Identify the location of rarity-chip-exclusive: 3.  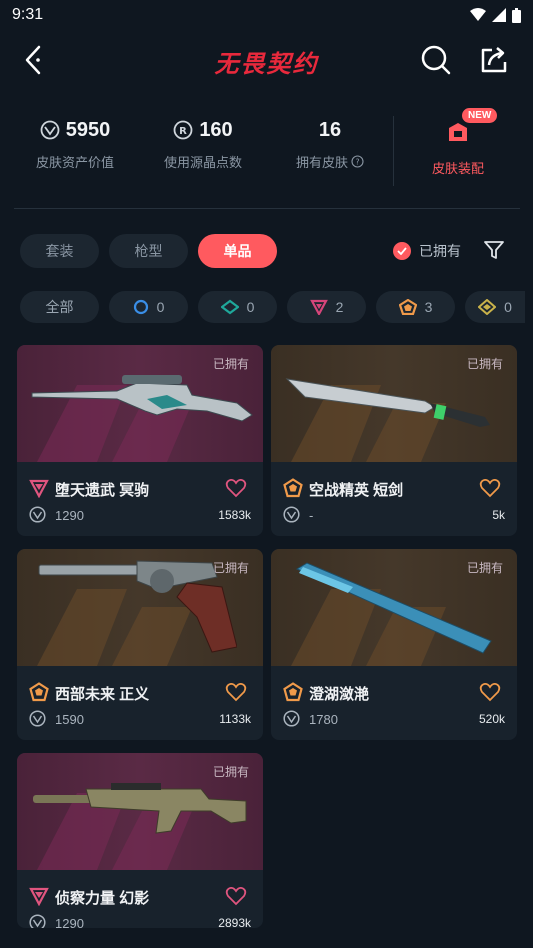
(415, 307).